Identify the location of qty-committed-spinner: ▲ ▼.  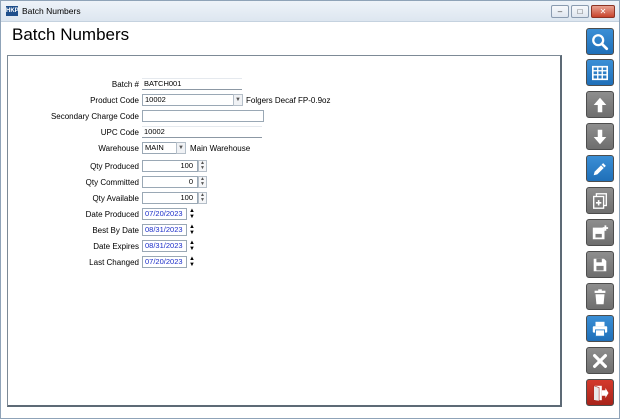
(202, 182).